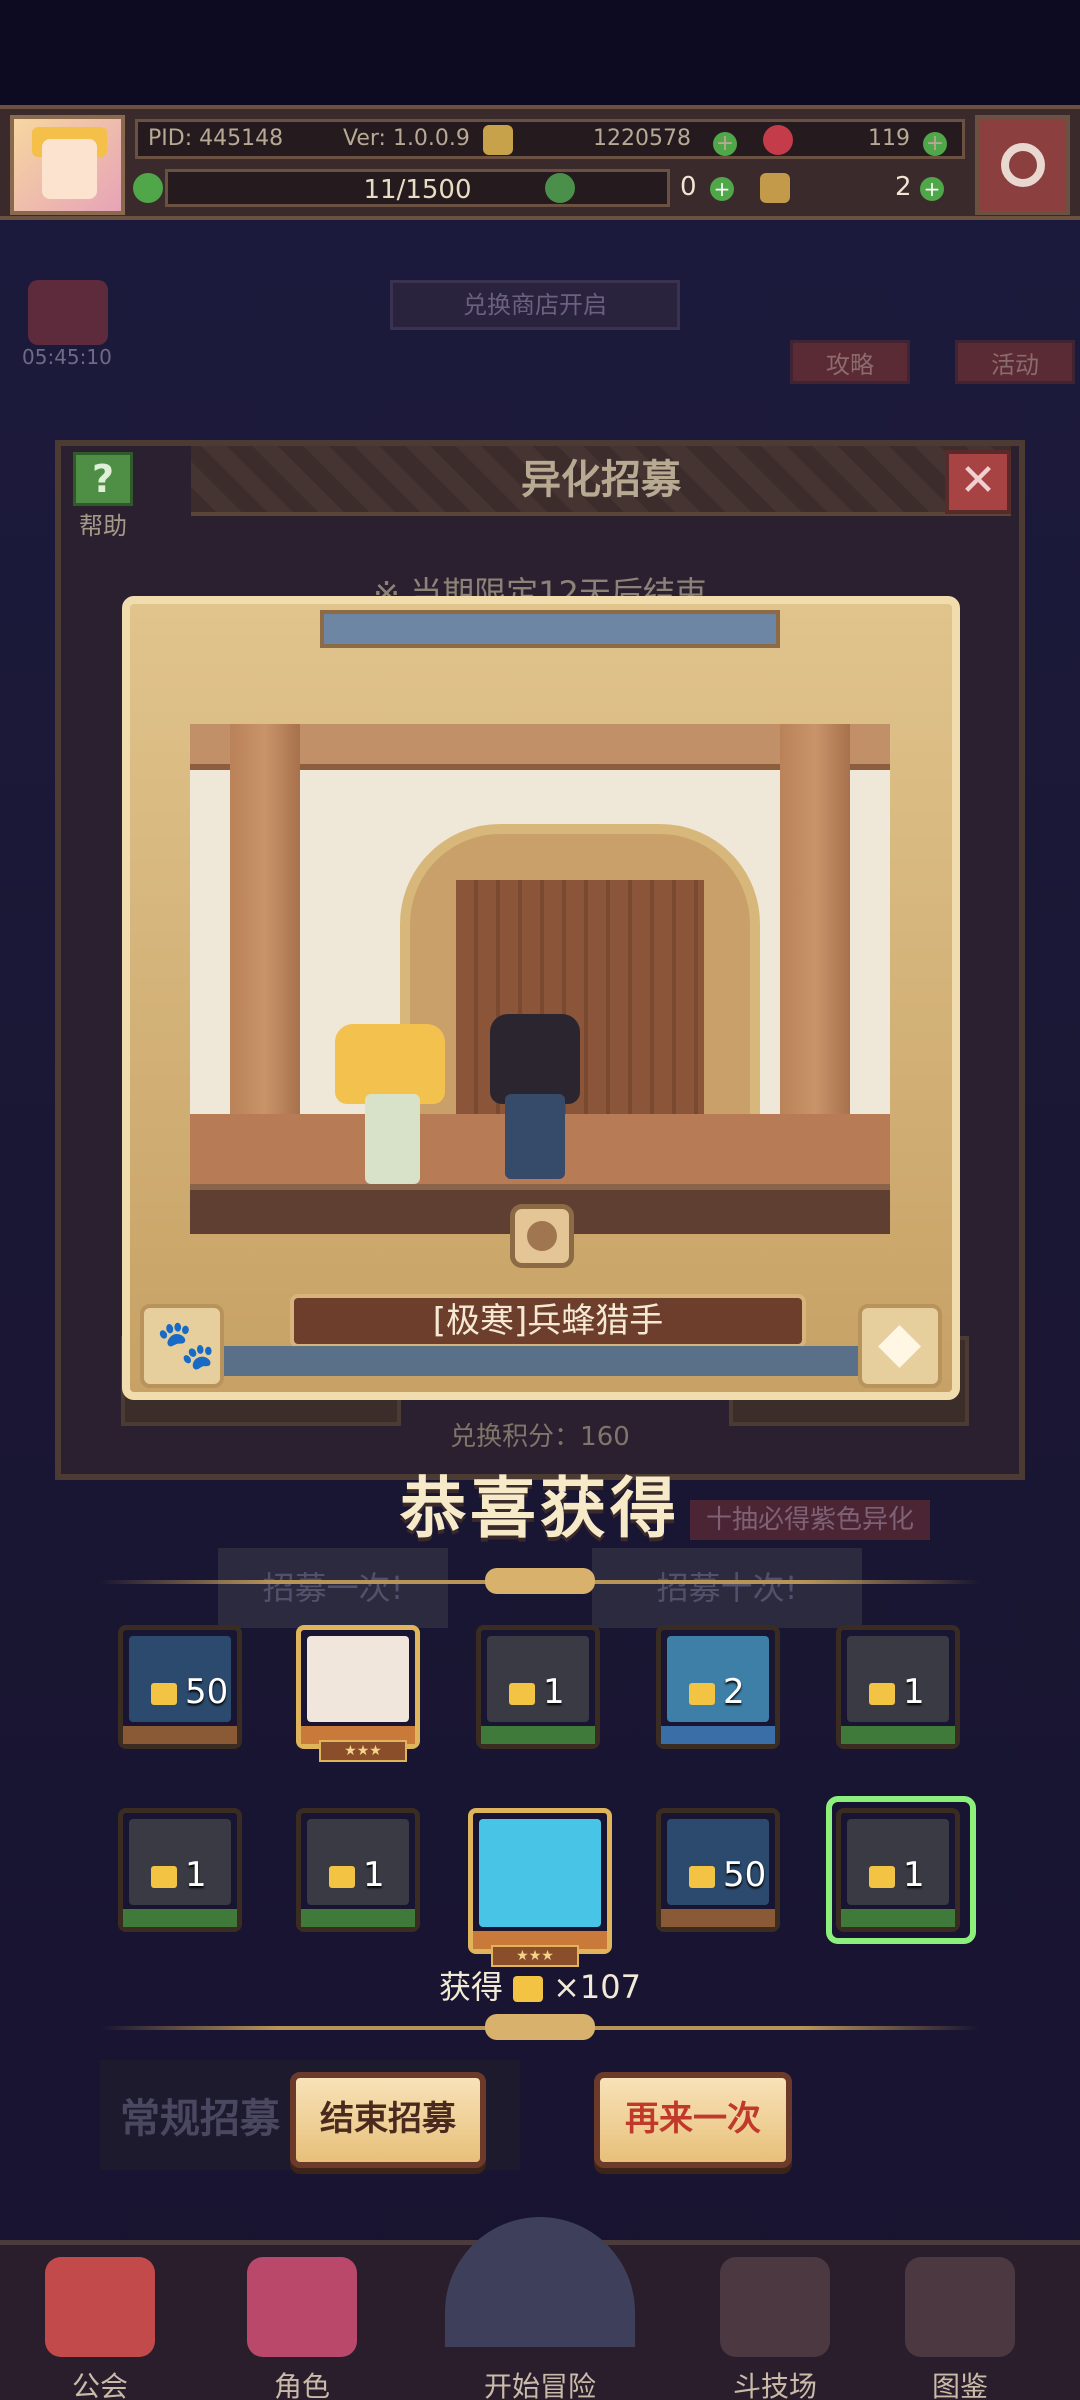  Describe the element at coordinates (688, 187) in the screenshot. I see `clover-amount: 0` at that location.